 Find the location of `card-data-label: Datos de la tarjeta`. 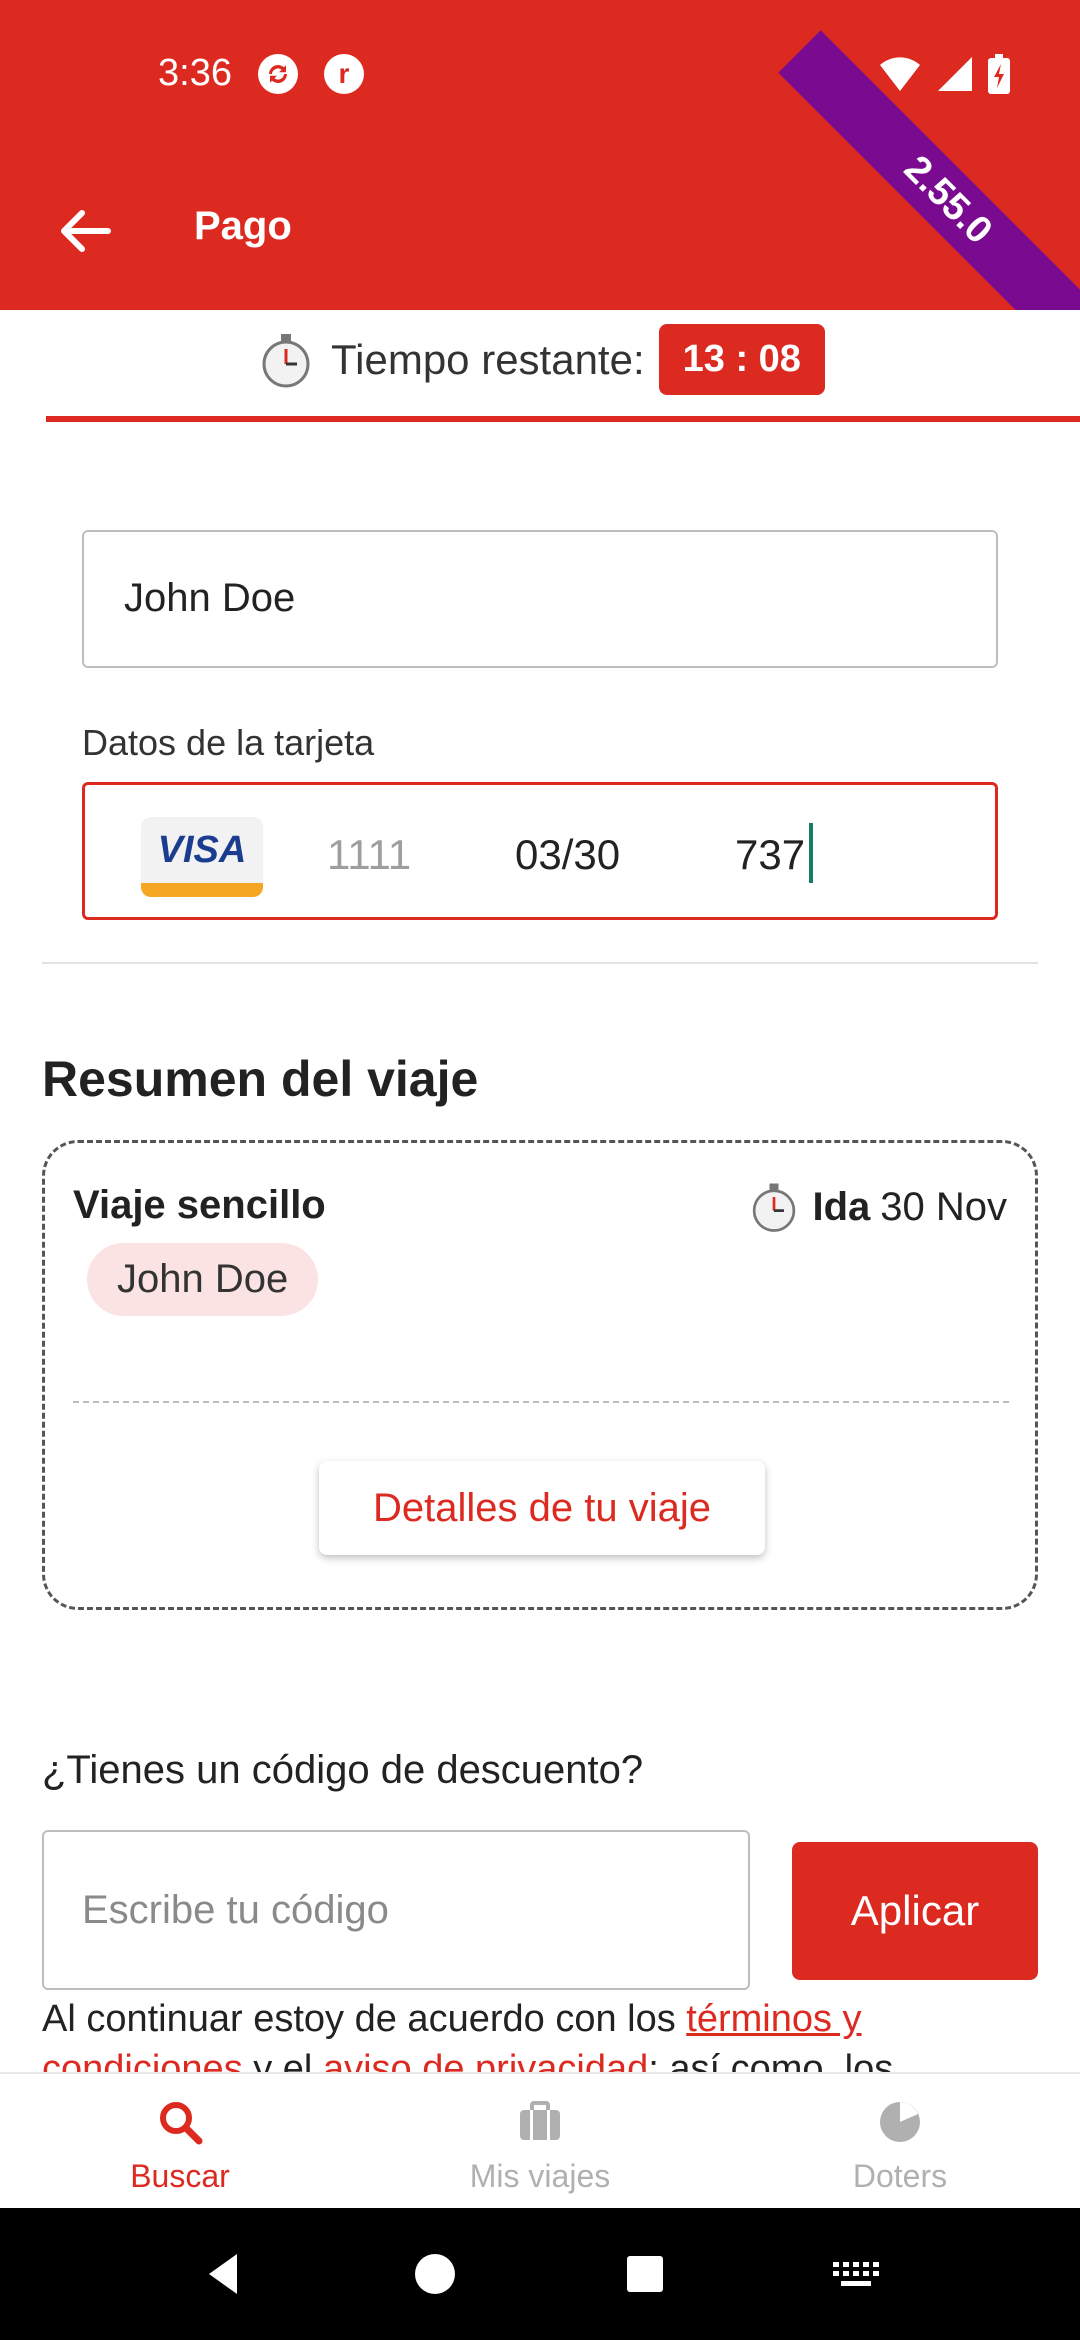

card-data-label: Datos de la tarjeta is located at coordinates (228, 742).